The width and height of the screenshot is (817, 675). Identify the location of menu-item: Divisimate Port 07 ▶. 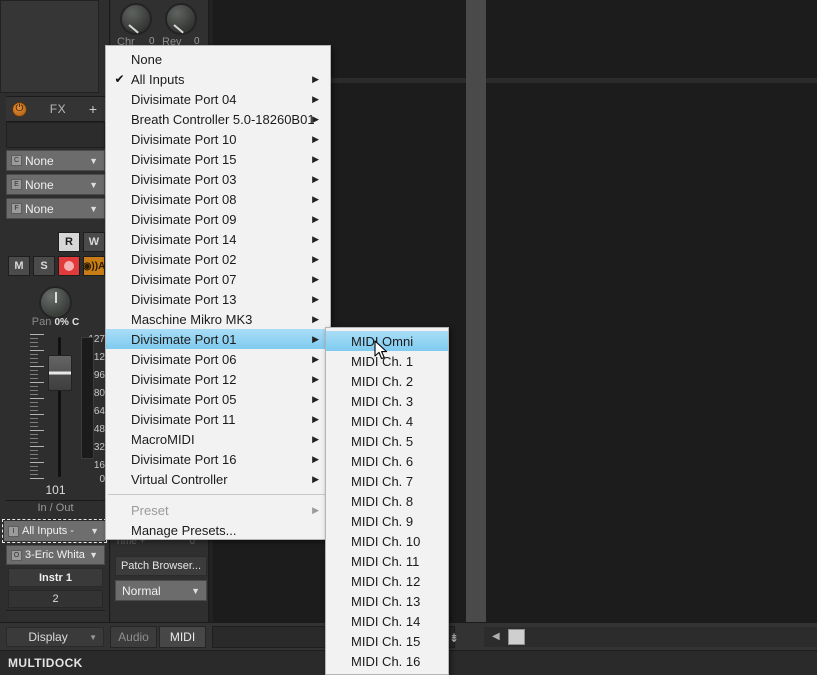
(218, 279).